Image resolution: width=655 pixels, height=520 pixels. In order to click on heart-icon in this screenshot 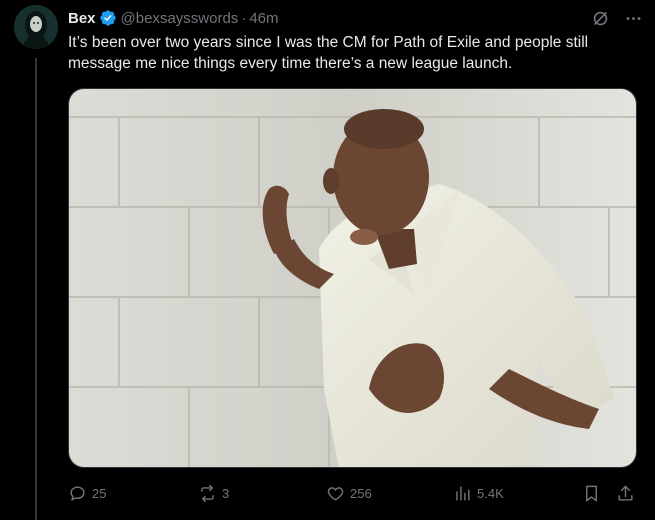, I will do `click(335, 493)`.